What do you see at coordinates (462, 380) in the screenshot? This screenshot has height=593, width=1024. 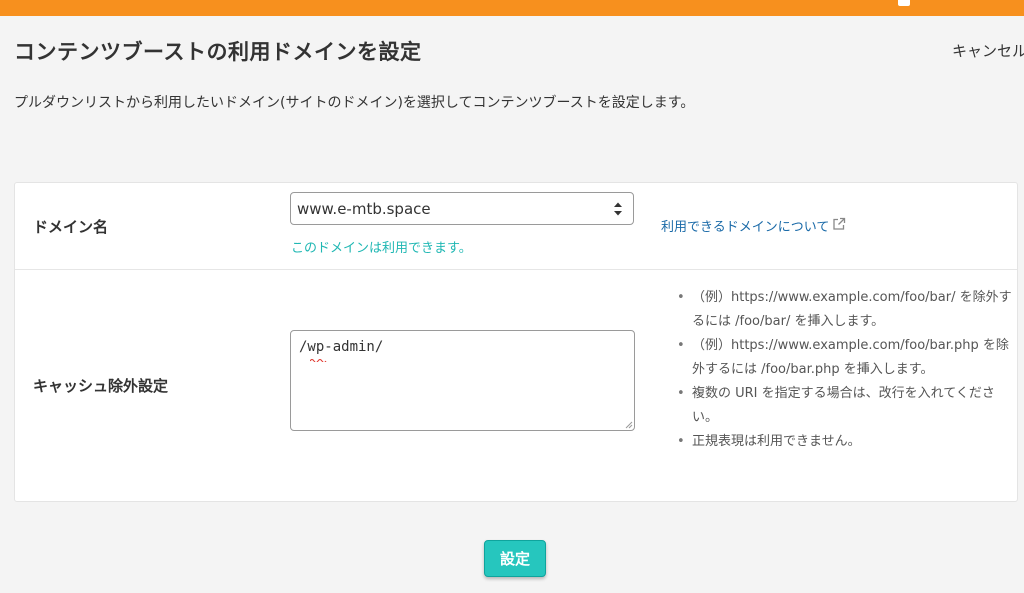 I see `cache-exclusion-textarea: /wp-admin/` at bounding box center [462, 380].